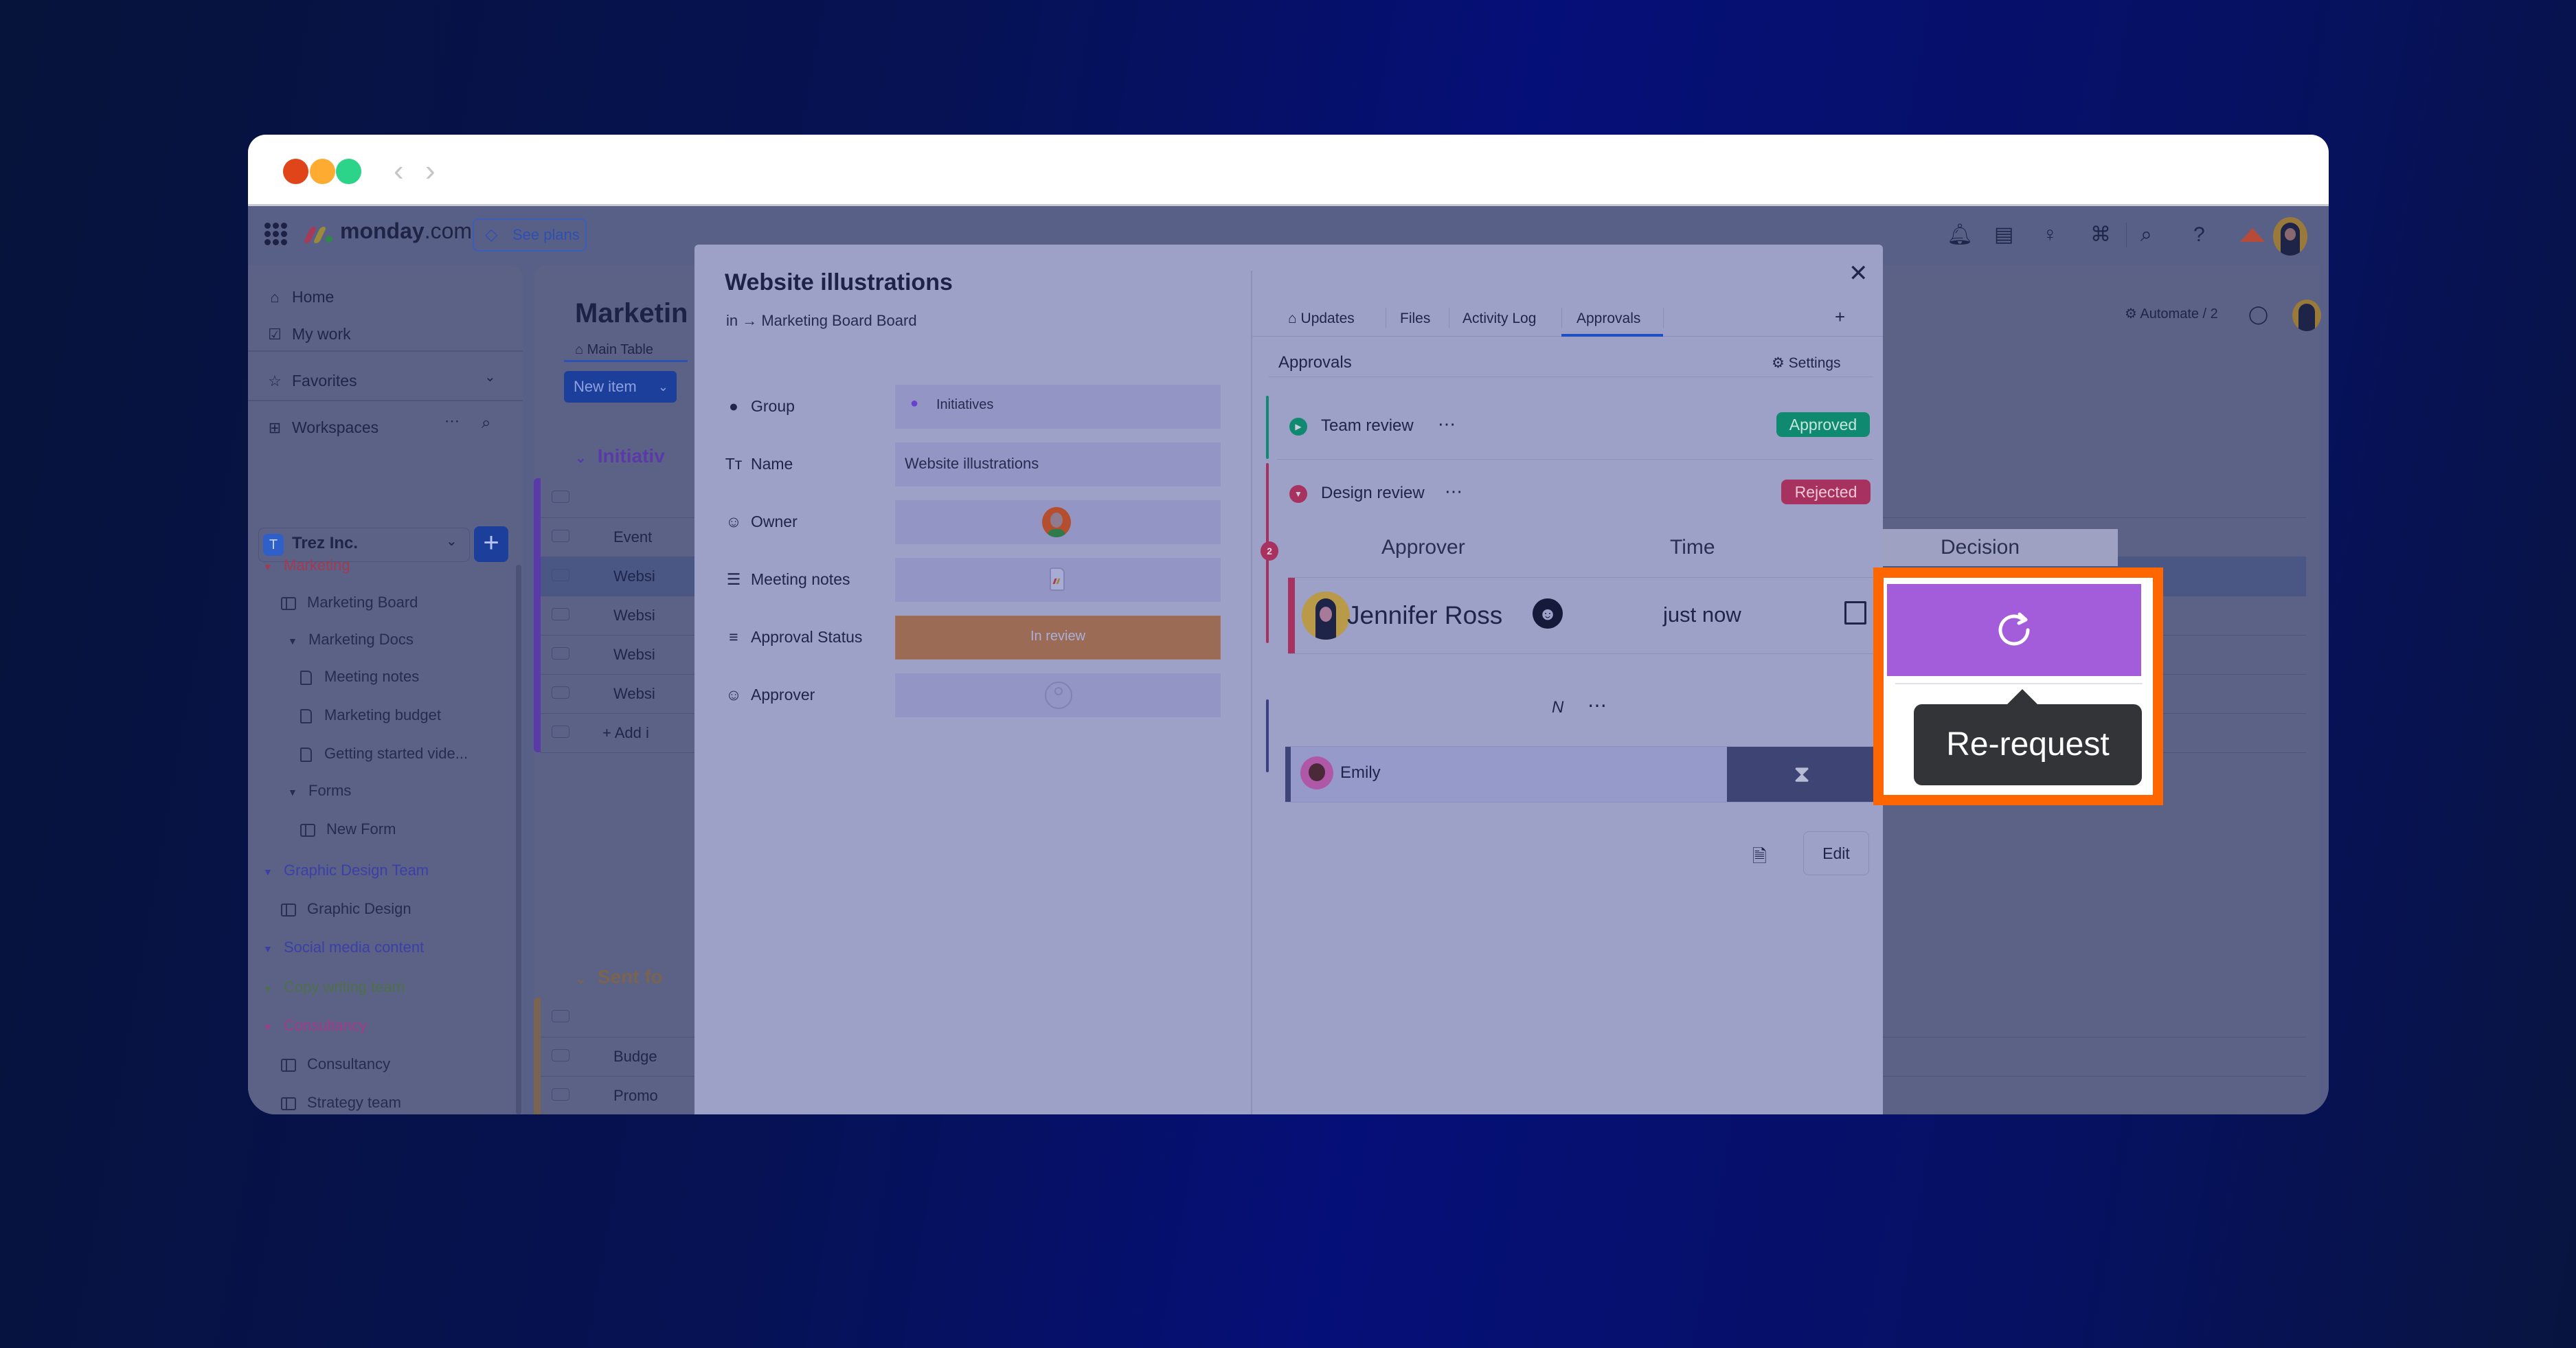 Image resolution: width=2576 pixels, height=1348 pixels. I want to click on sidebar-tree-item: Marketing budget, so click(370, 715).